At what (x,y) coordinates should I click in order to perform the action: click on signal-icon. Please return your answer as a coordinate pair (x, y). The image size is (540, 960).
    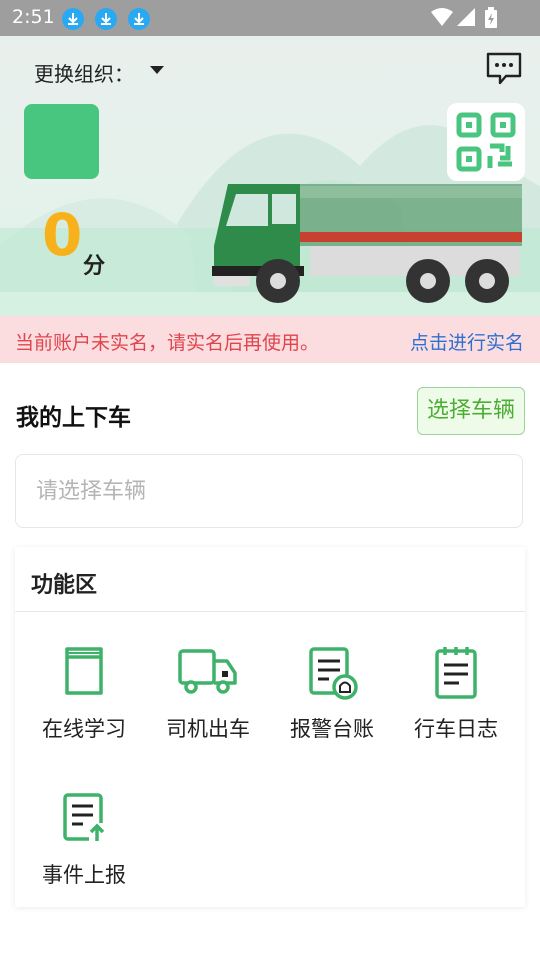
    Looking at the image, I should click on (466, 17).